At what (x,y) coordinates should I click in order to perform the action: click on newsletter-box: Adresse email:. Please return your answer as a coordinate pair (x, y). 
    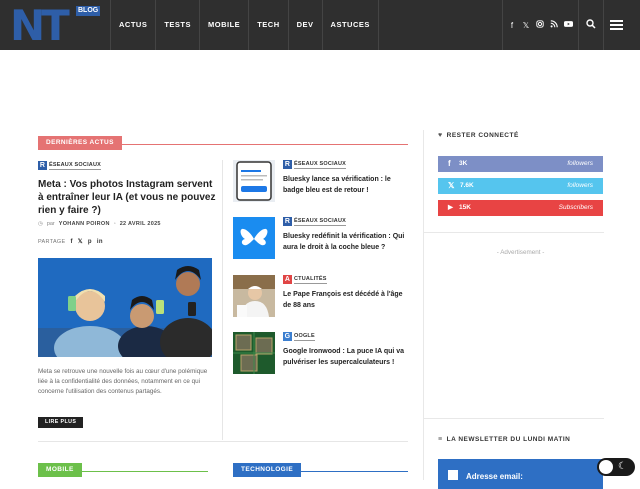
    Looking at the image, I should click on (520, 474).